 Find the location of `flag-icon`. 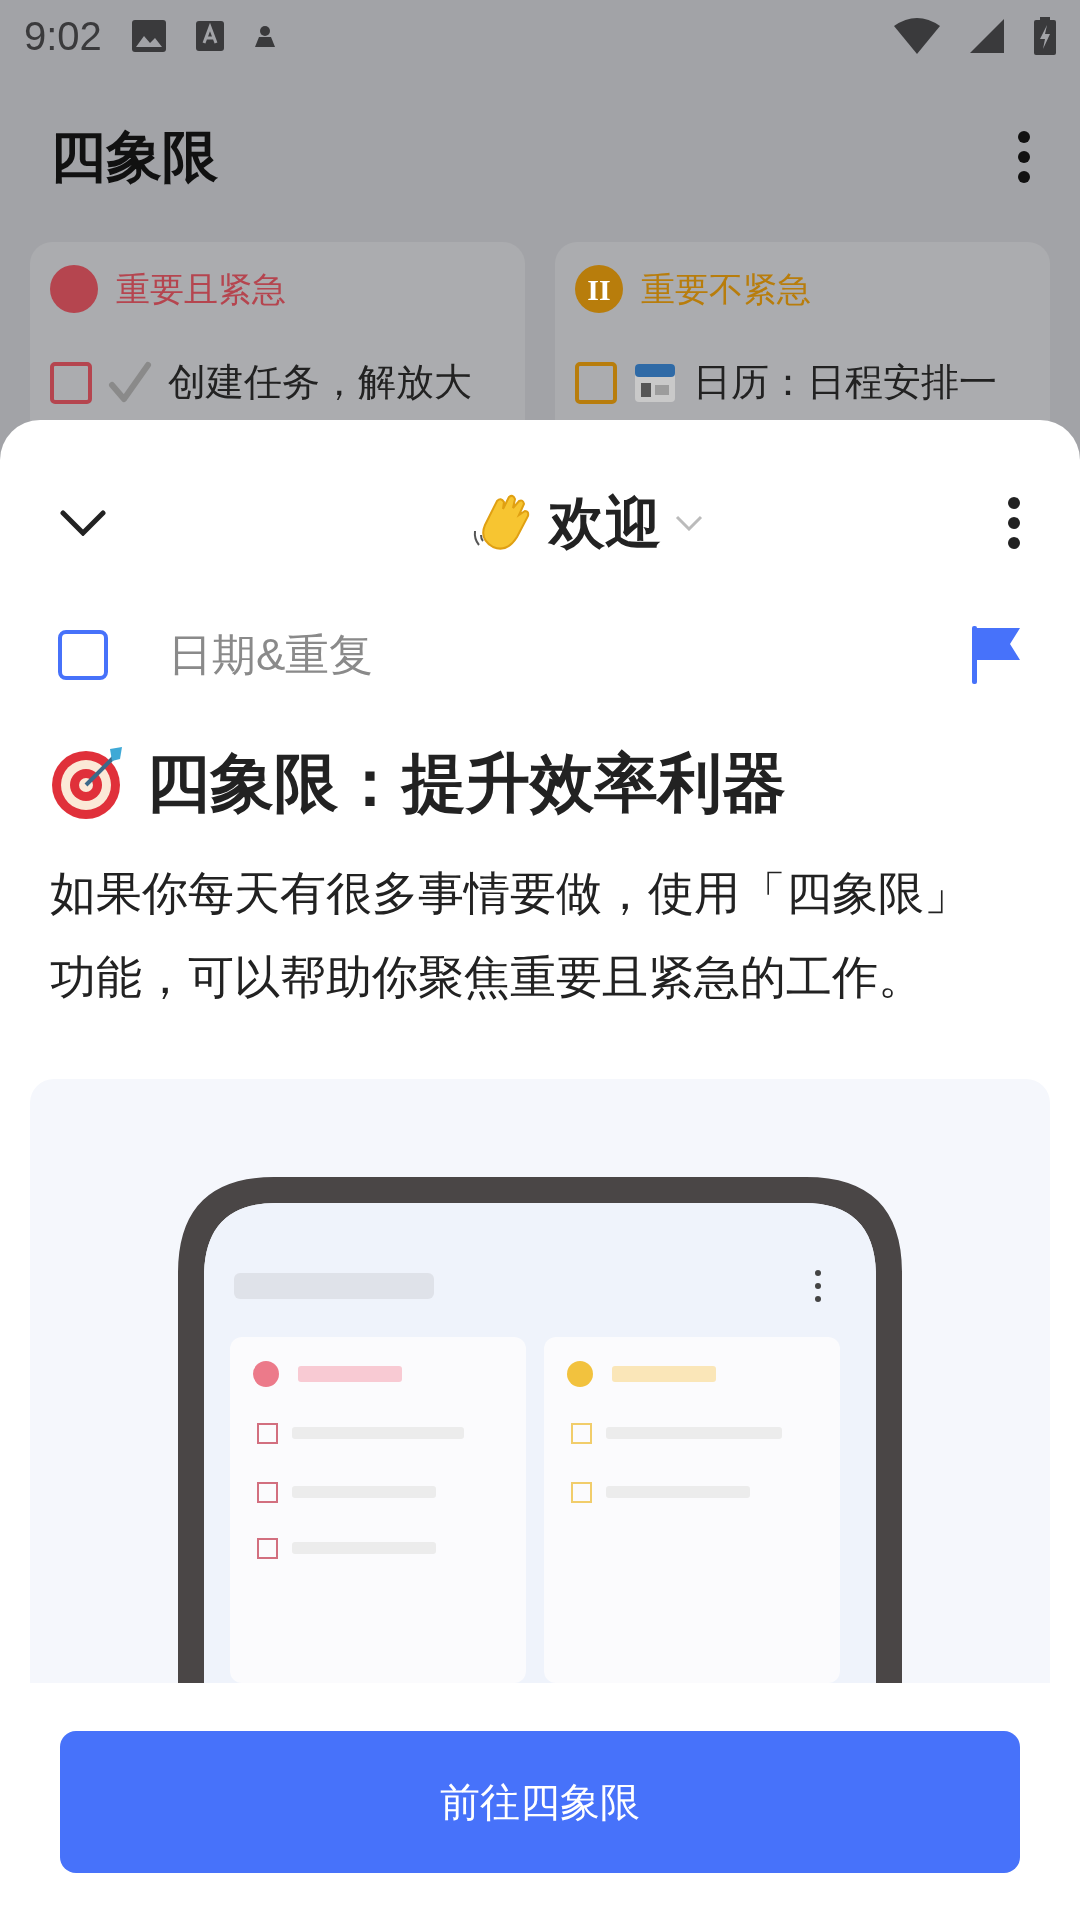

flag-icon is located at coordinates (997, 655).